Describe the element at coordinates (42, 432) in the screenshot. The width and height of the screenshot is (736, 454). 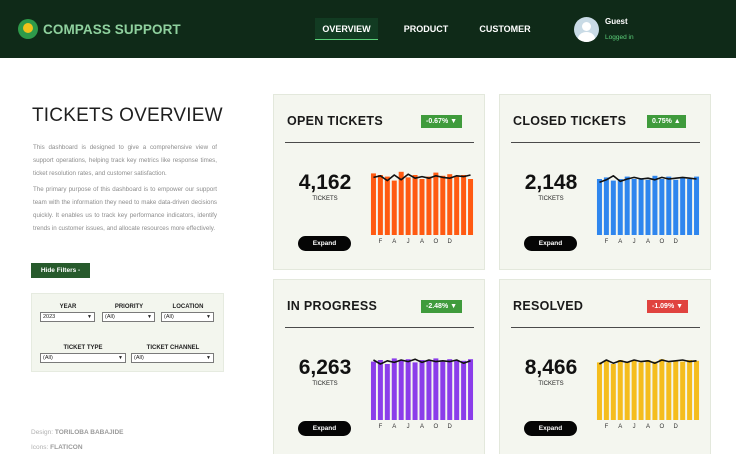
I see `design-credit-label: Design:` at that location.